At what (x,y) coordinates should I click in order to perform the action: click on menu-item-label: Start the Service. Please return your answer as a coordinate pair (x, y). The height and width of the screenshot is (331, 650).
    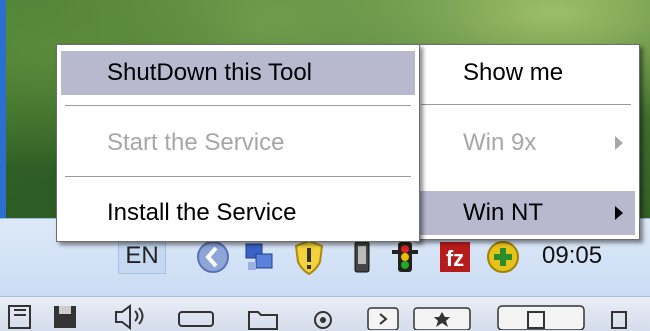
    Looking at the image, I should click on (196, 142).